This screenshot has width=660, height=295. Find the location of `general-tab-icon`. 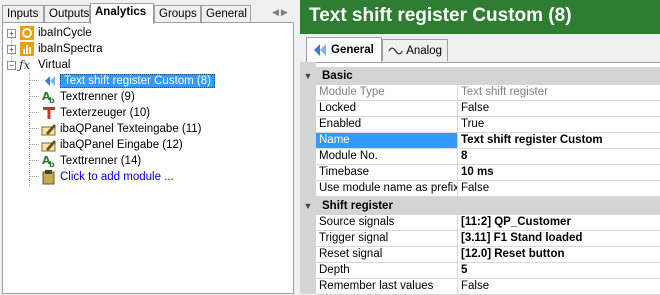

general-tab-icon is located at coordinates (320, 50).